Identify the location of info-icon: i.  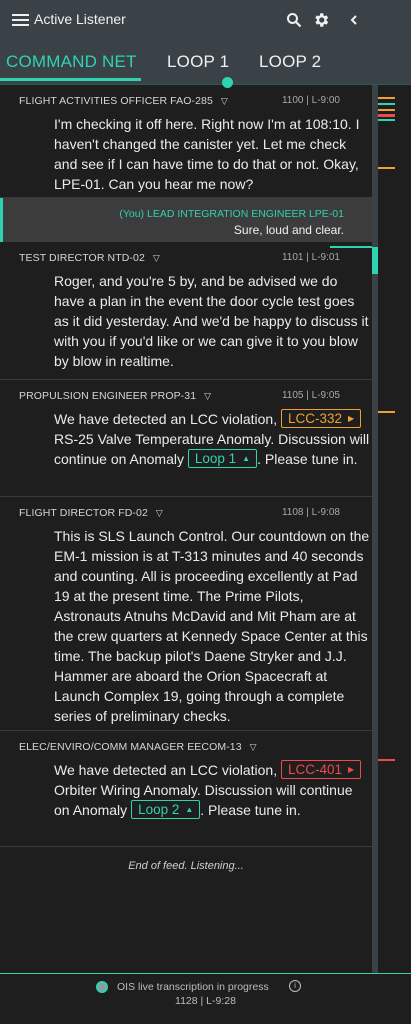
(295, 986).